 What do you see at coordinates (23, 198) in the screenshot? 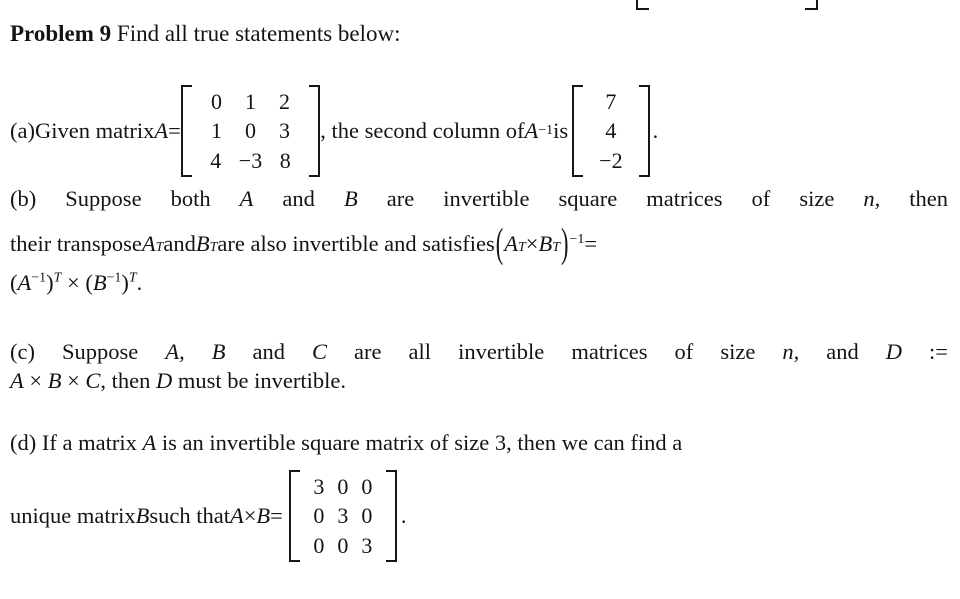
I see `part-b-marker: (b)` at bounding box center [23, 198].